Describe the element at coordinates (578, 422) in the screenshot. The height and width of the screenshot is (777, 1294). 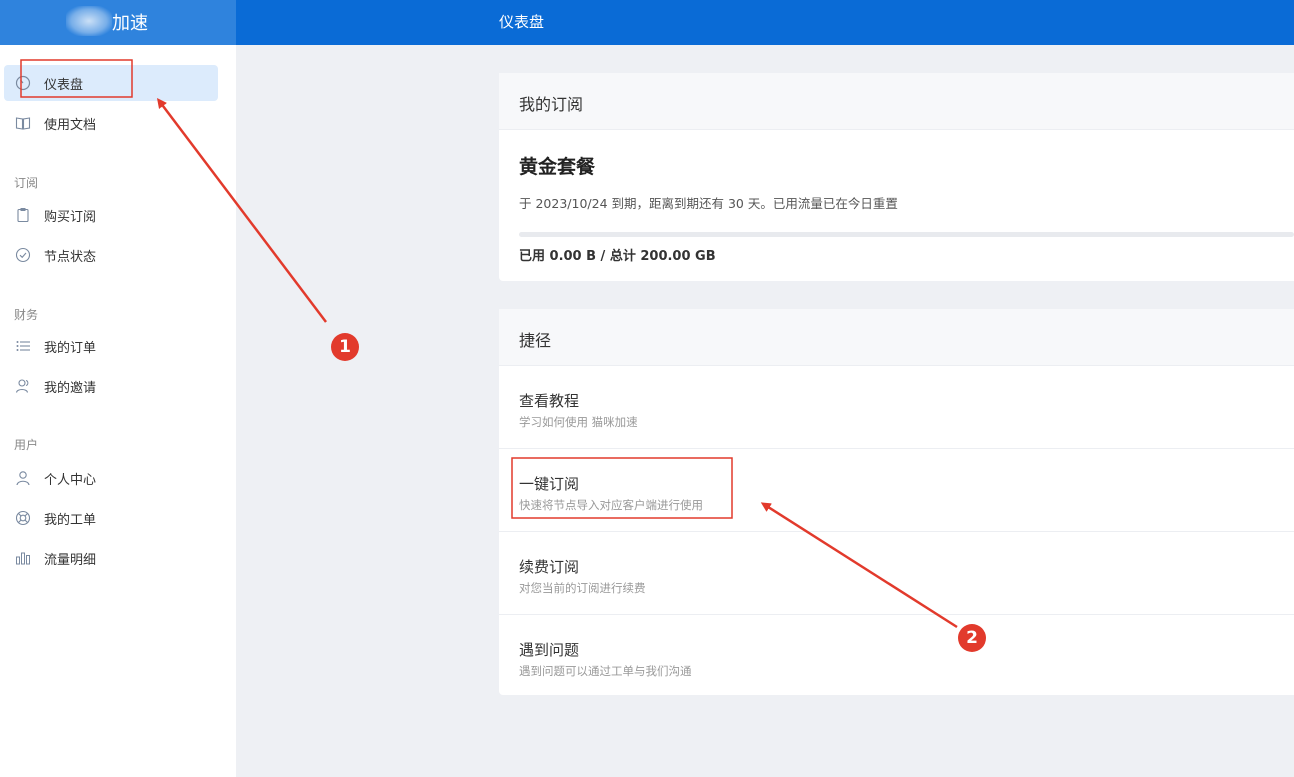
I see `shortcut-desc: 学习如何使用 猫咪加速` at that location.